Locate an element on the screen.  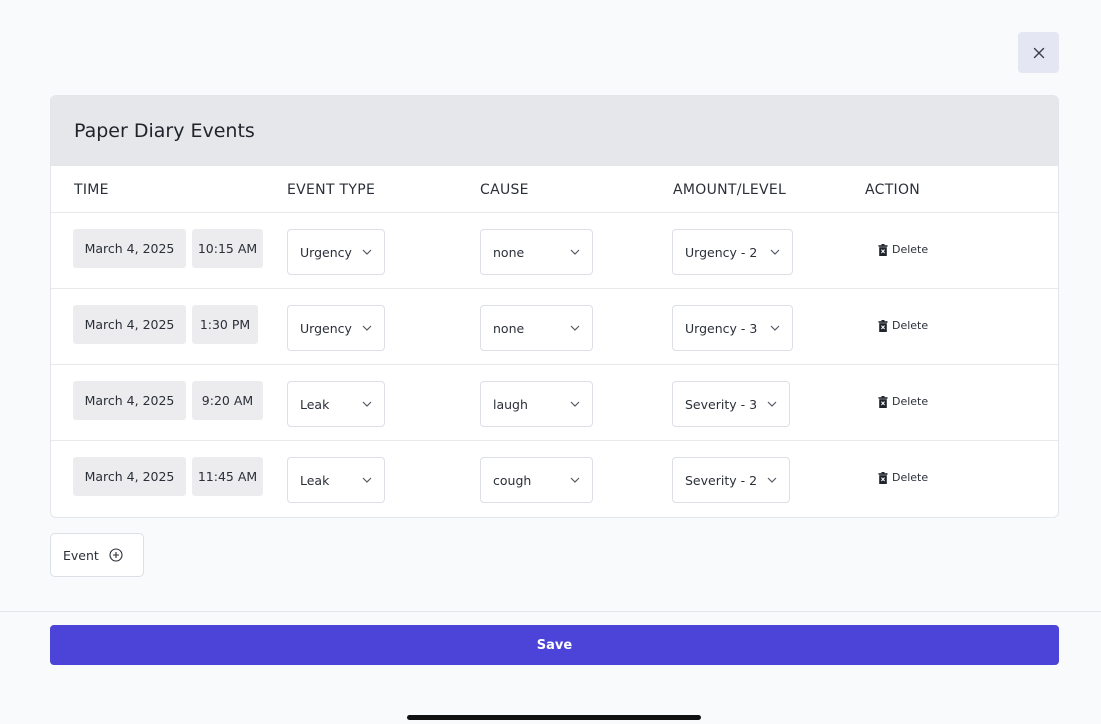
amount-level-select: Urgency - 2 is located at coordinates (732, 252).